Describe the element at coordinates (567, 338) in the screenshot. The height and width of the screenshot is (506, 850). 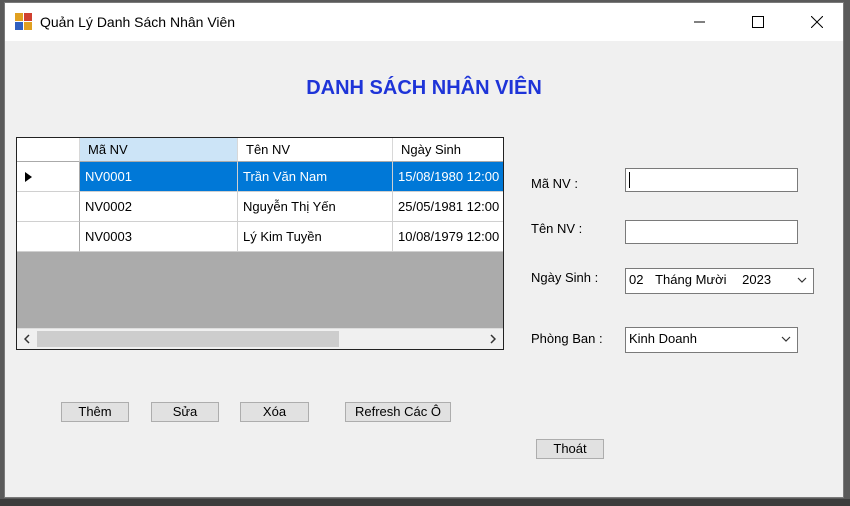
I see `phong-ban-label: Phòng Ban :` at that location.